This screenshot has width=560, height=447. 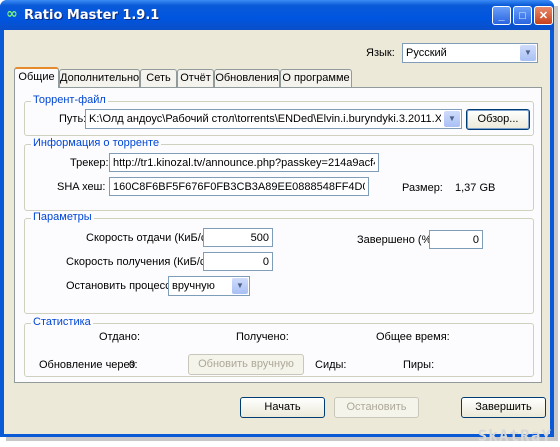 I want to click on size-label: Размер:, so click(x=422, y=188).